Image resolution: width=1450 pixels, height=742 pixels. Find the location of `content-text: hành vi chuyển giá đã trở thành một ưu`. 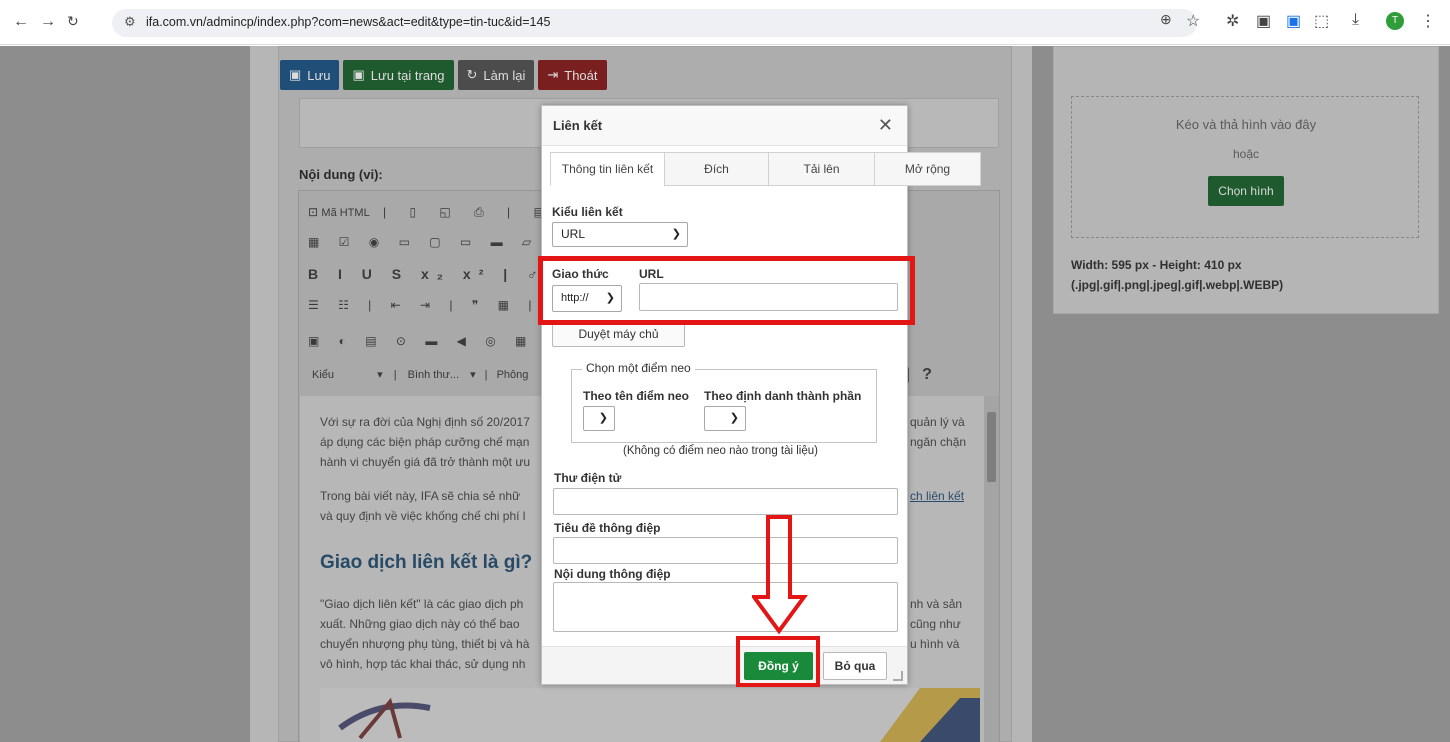

content-text: hành vi chuyển giá đã trở thành một ưu is located at coordinates (425, 462).